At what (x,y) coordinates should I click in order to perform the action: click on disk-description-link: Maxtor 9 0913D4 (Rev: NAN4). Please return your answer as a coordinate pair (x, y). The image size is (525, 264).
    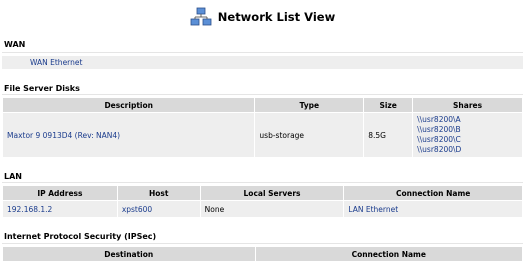
    Looking at the image, I should click on (128, 135).